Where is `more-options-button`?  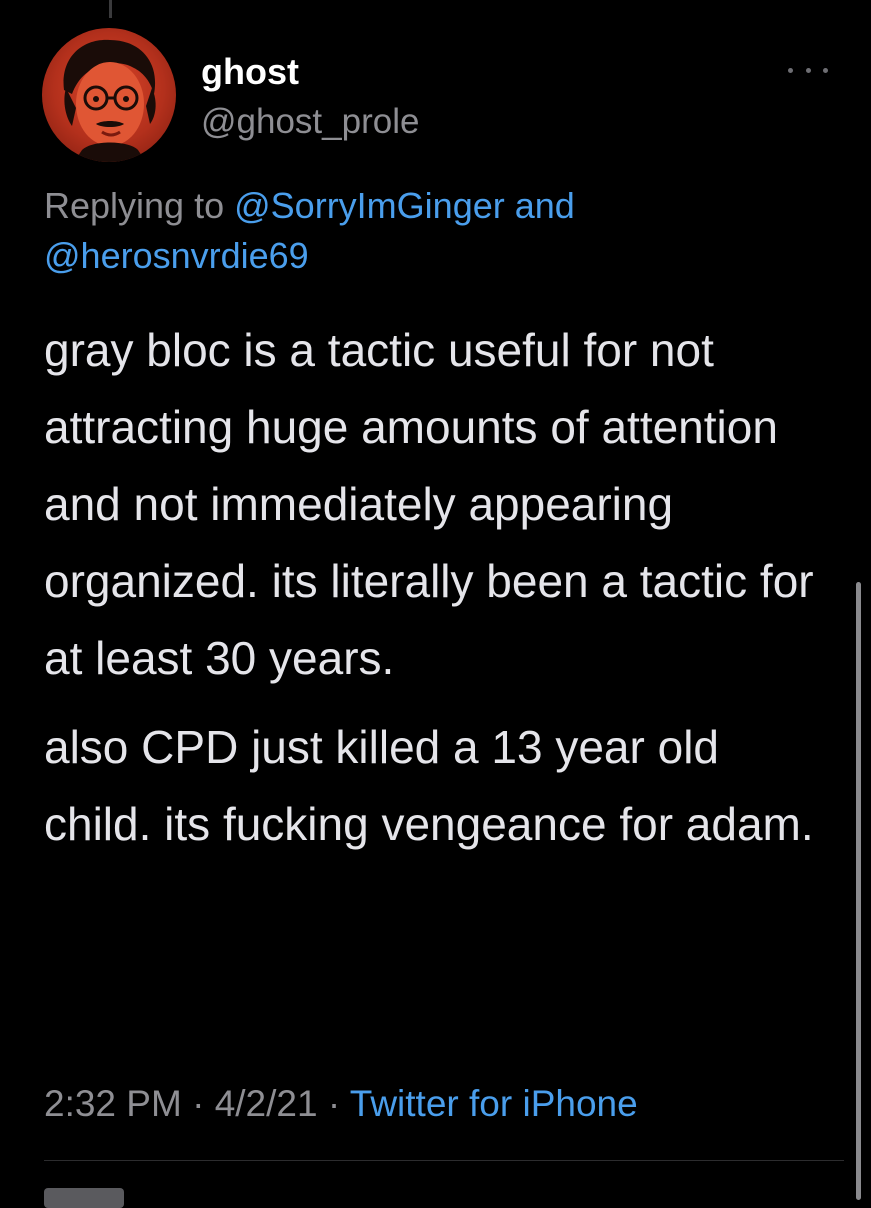 more-options-button is located at coordinates (808, 70).